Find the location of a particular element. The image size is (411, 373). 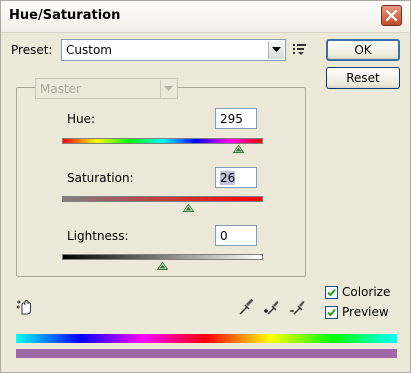

hue-input: 295 is located at coordinates (236, 118).